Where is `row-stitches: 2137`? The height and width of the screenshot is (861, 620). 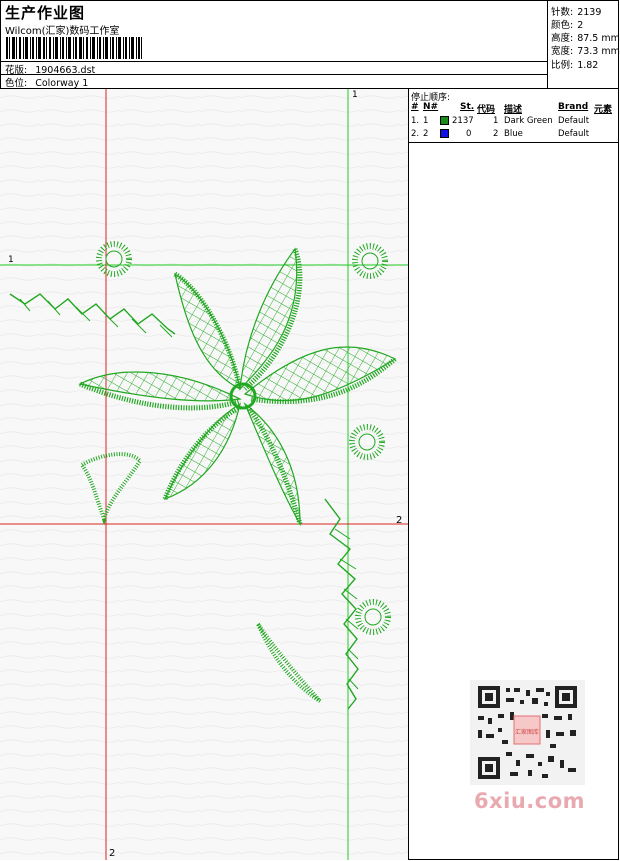 row-stitches: 2137 is located at coordinates (463, 121).